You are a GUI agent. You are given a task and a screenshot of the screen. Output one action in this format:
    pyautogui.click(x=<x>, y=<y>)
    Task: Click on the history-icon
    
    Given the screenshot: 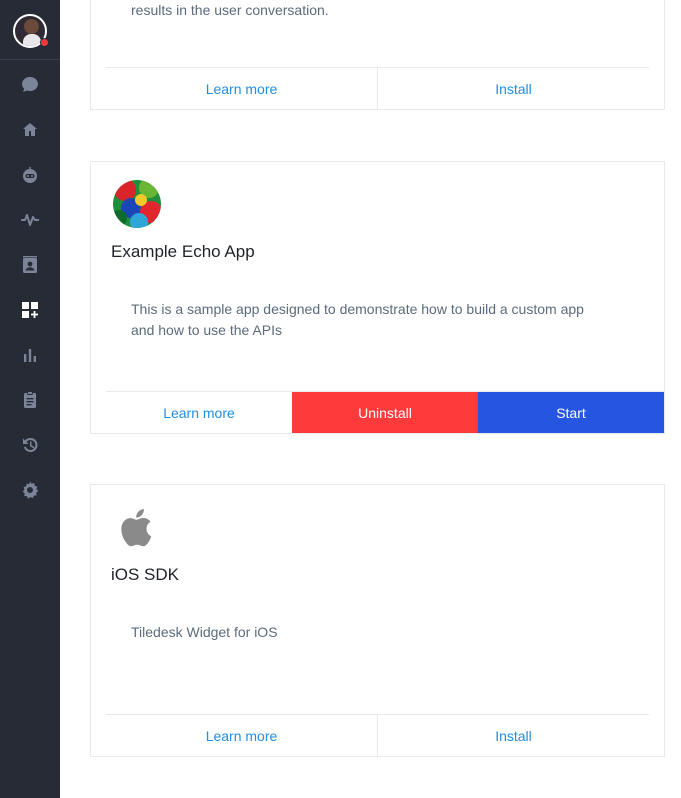 What is the action you would take?
    pyautogui.click(x=30, y=444)
    